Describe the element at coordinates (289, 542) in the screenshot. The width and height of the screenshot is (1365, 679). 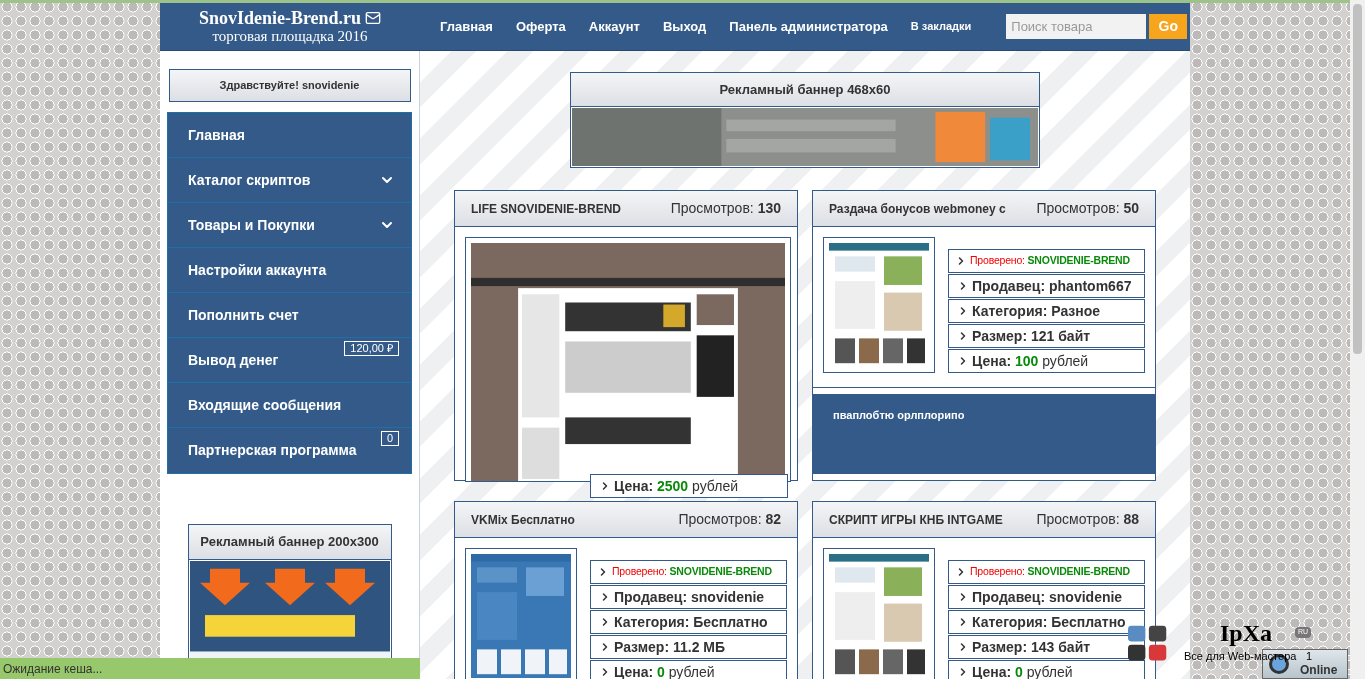
I see `banner-header: Рекламный баннер 200x300` at that location.